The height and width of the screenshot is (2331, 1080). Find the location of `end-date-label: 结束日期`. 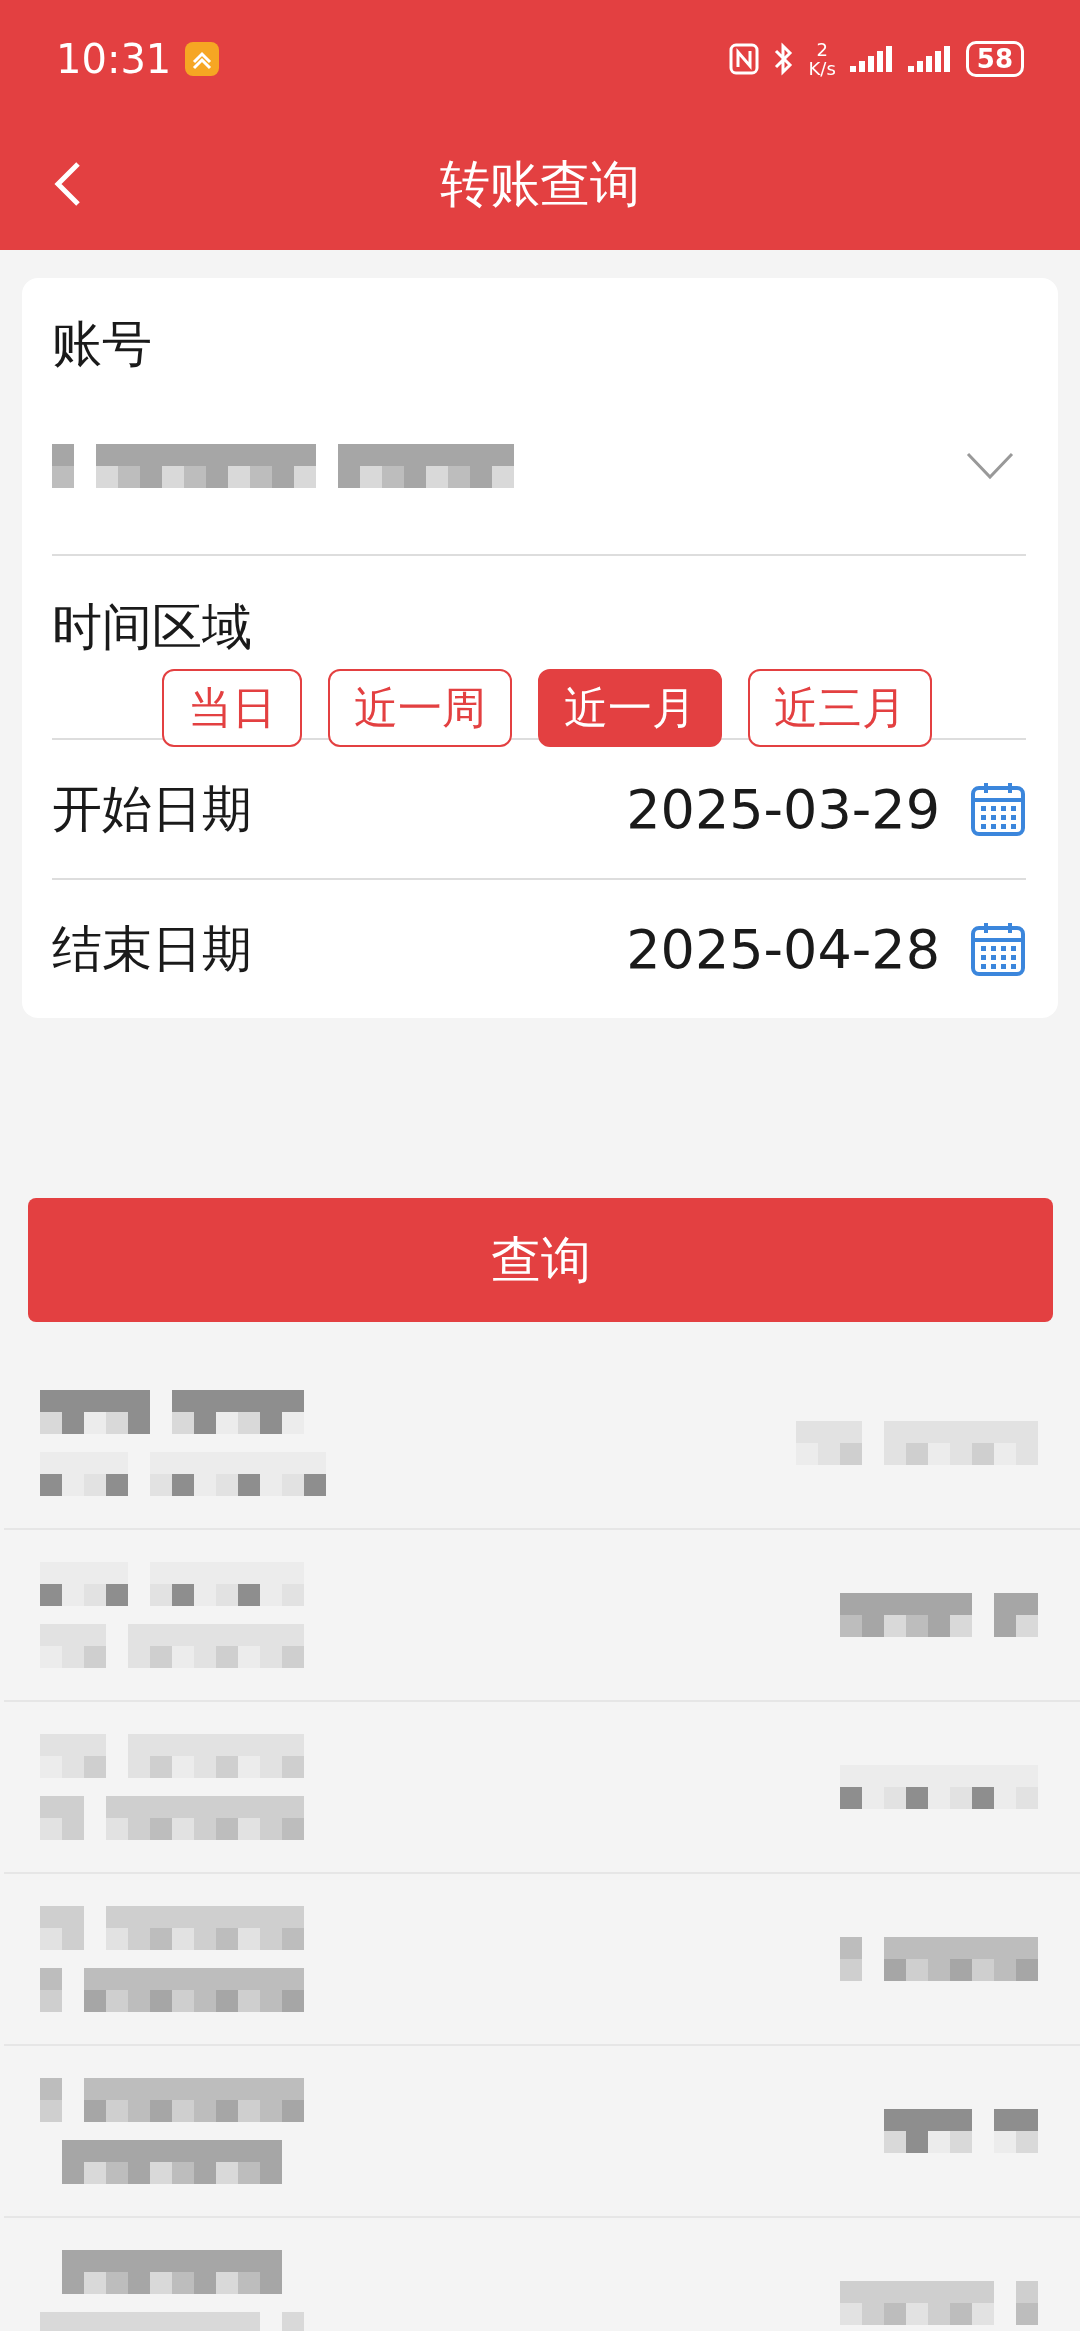

end-date-label: 结束日期 is located at coordinates (152, 949).